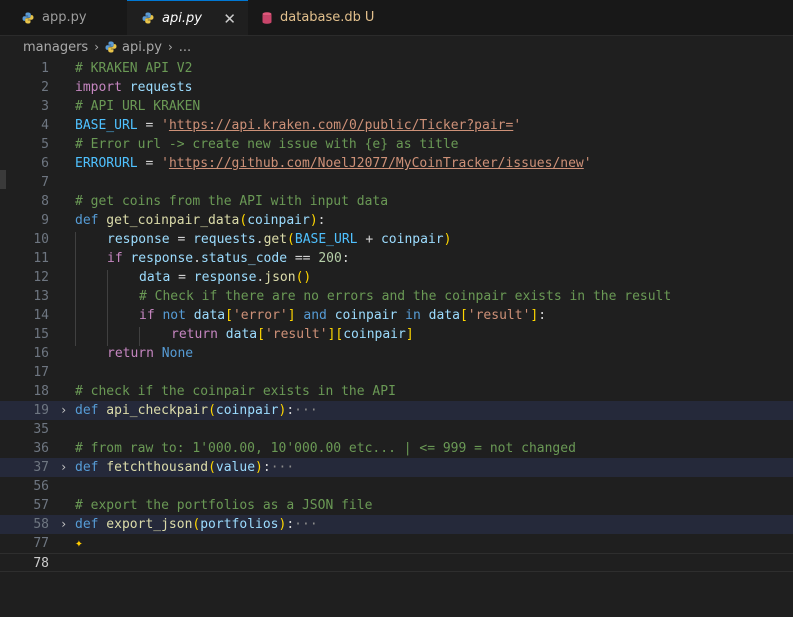 The image size is (793, 617). I want to click on comment: # API URL KRAKEN, so click(138, 106).